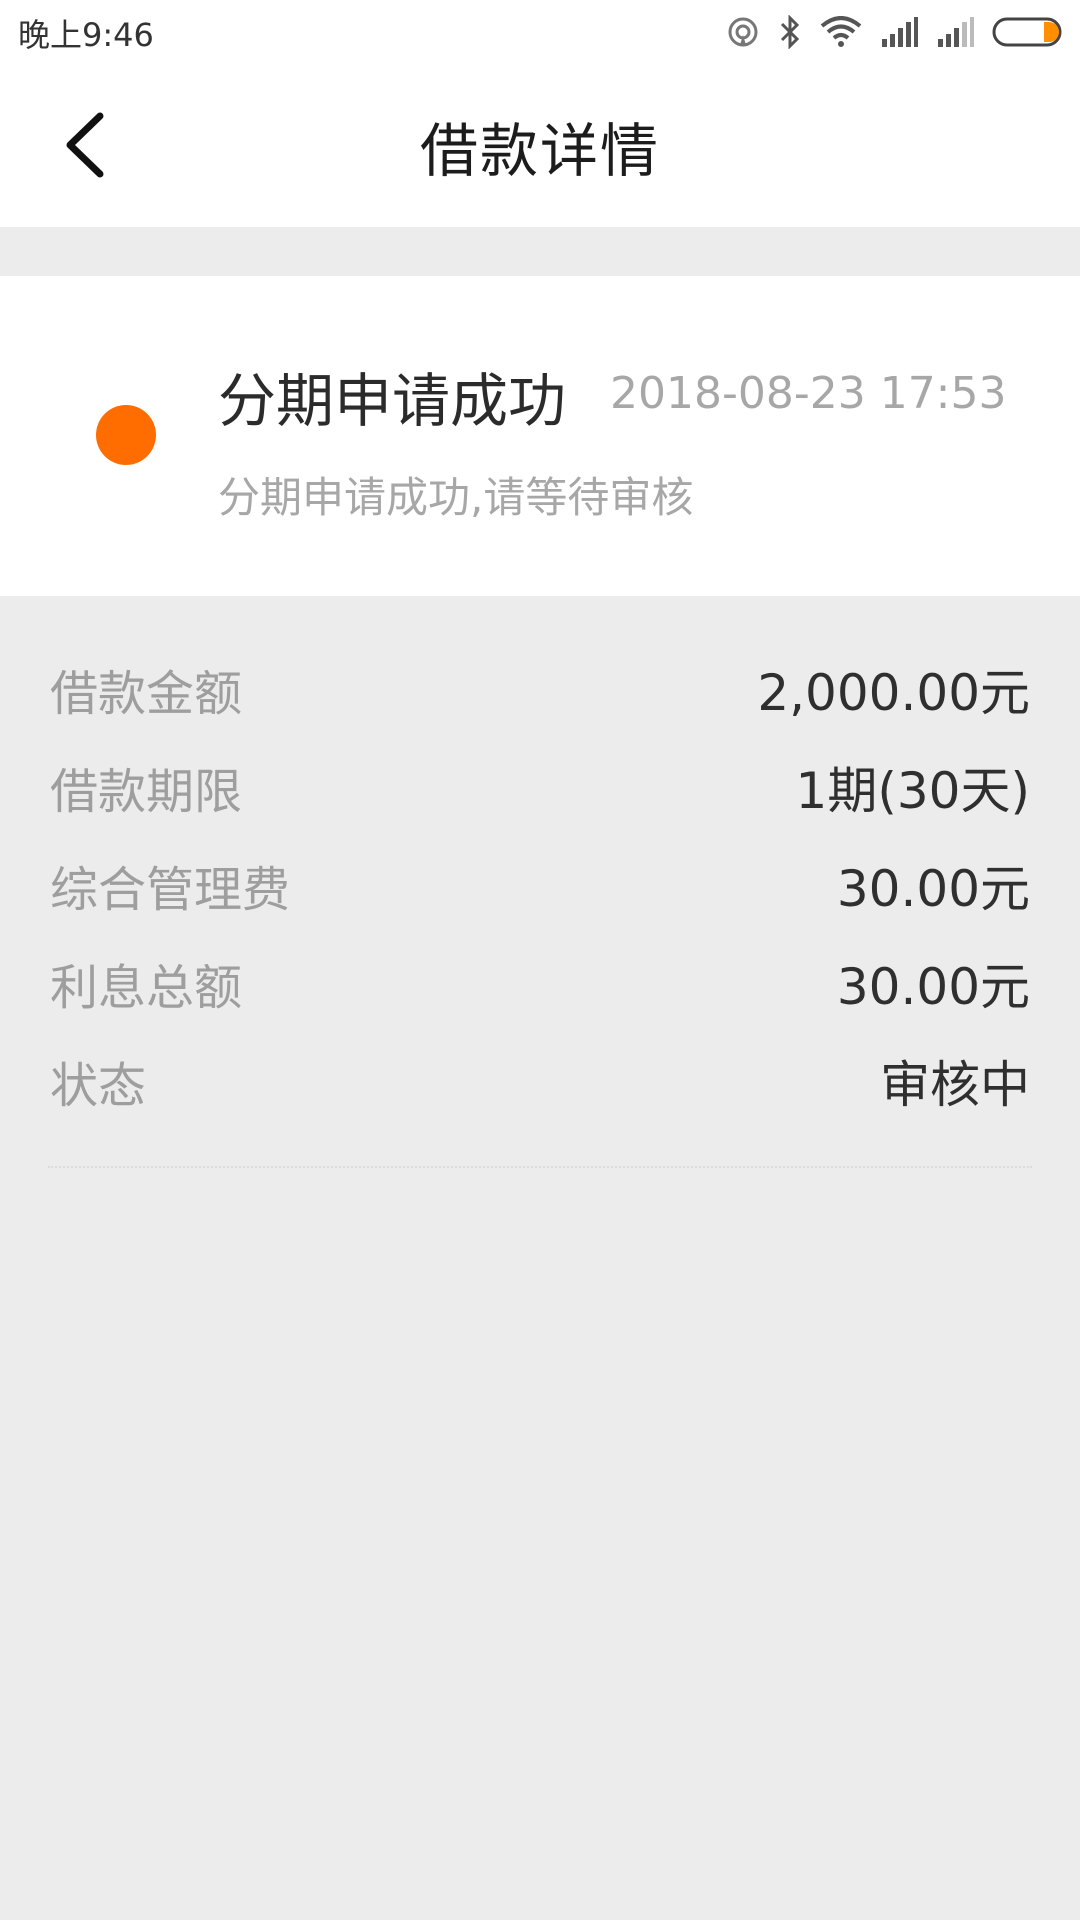 This screenshot has height=1920, width=1080. I want to click on header: 借款详情, so click(540, 144).